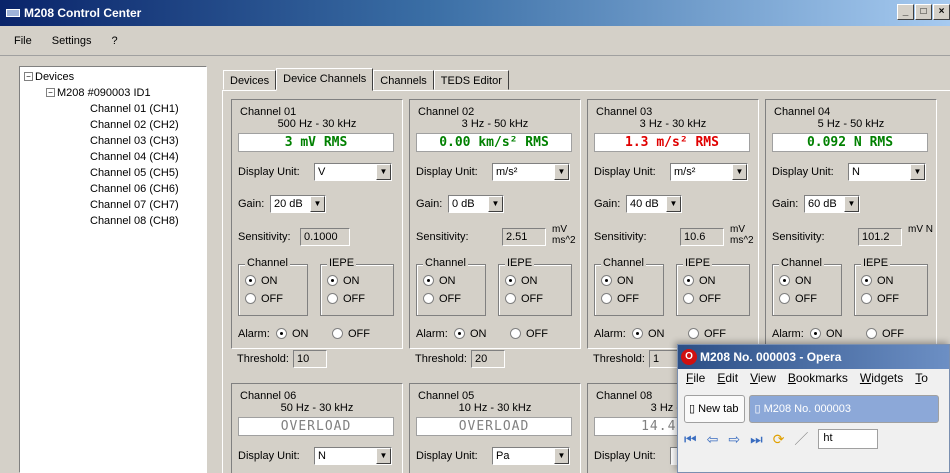 The height and width of the screenshot is (473, 950). Describe the element at coordinates (801, 439) in the screenshot. I see `edit-icon: ／` at that location.